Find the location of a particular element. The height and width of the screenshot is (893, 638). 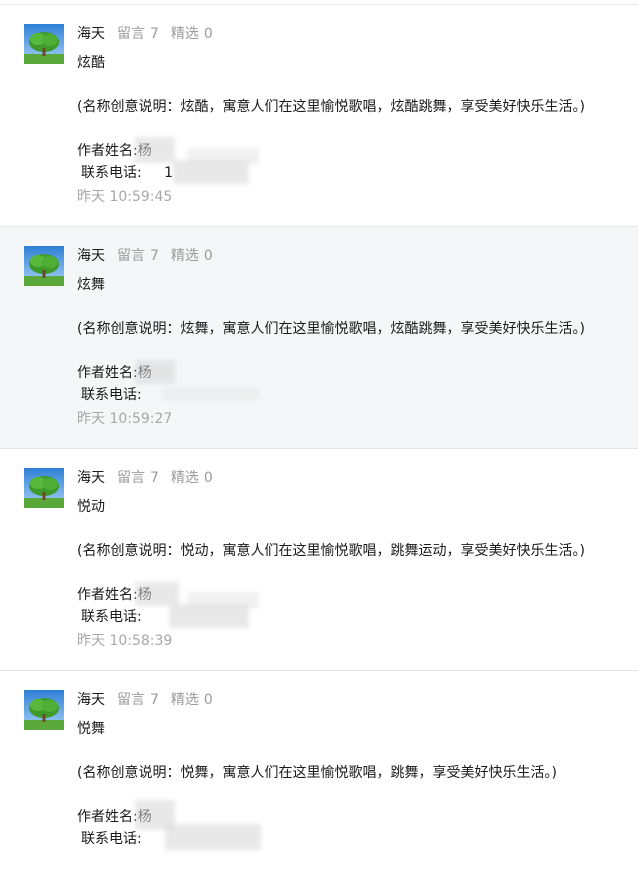

comment-title: 悦舞 is located at coordinates (91, 729).